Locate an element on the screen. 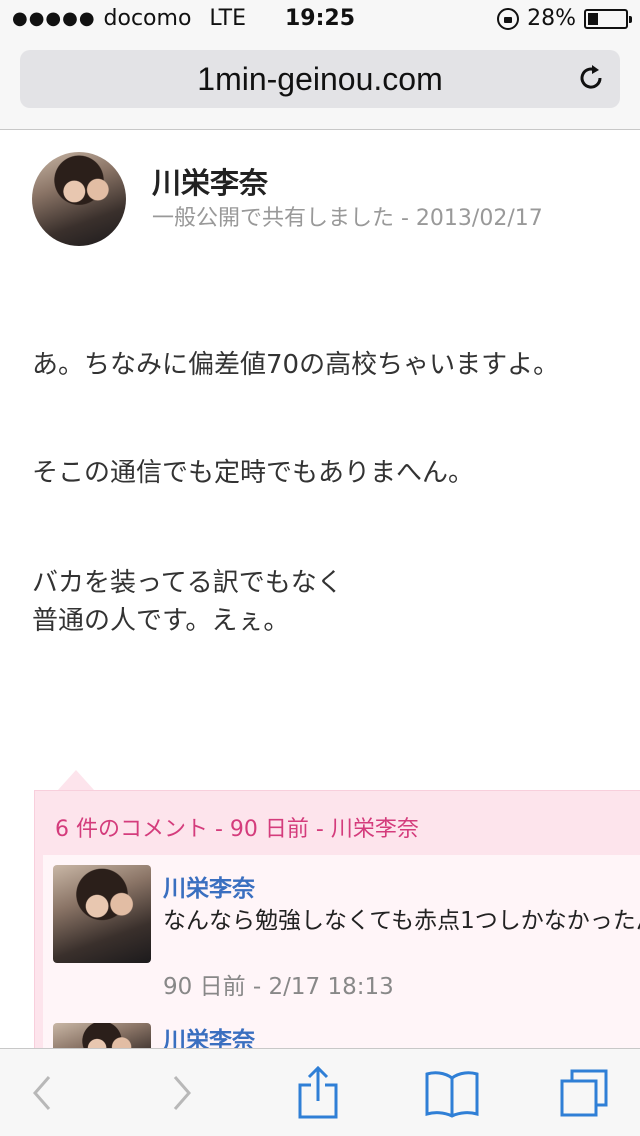  rotation-lock-icon is located at coordinates (508, 18).